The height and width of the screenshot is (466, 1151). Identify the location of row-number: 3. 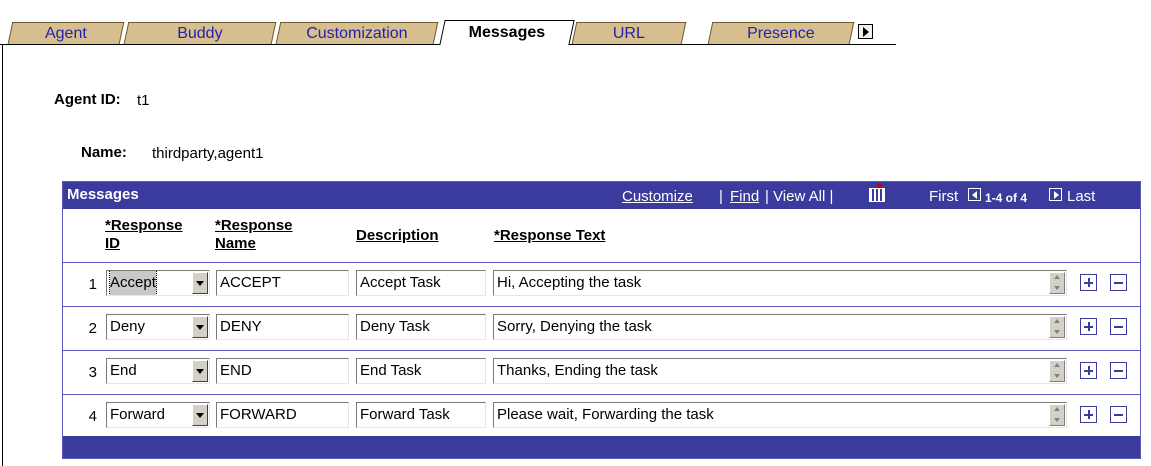
(92, 372).